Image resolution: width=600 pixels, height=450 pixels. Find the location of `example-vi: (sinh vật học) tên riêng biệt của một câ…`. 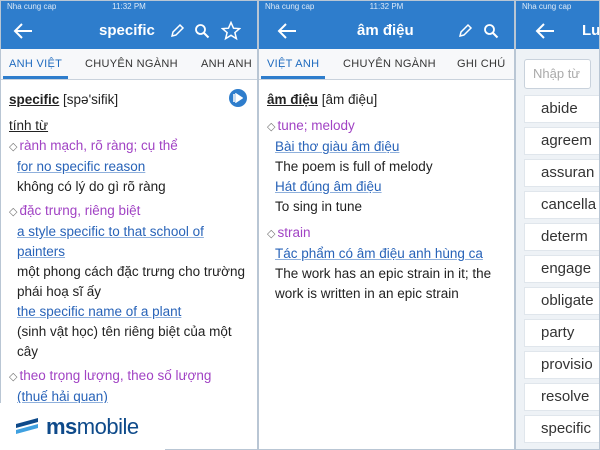

example-vi: (sinh vật học) tên riêng biệt của một câ… is located at coordinates (124, 341).